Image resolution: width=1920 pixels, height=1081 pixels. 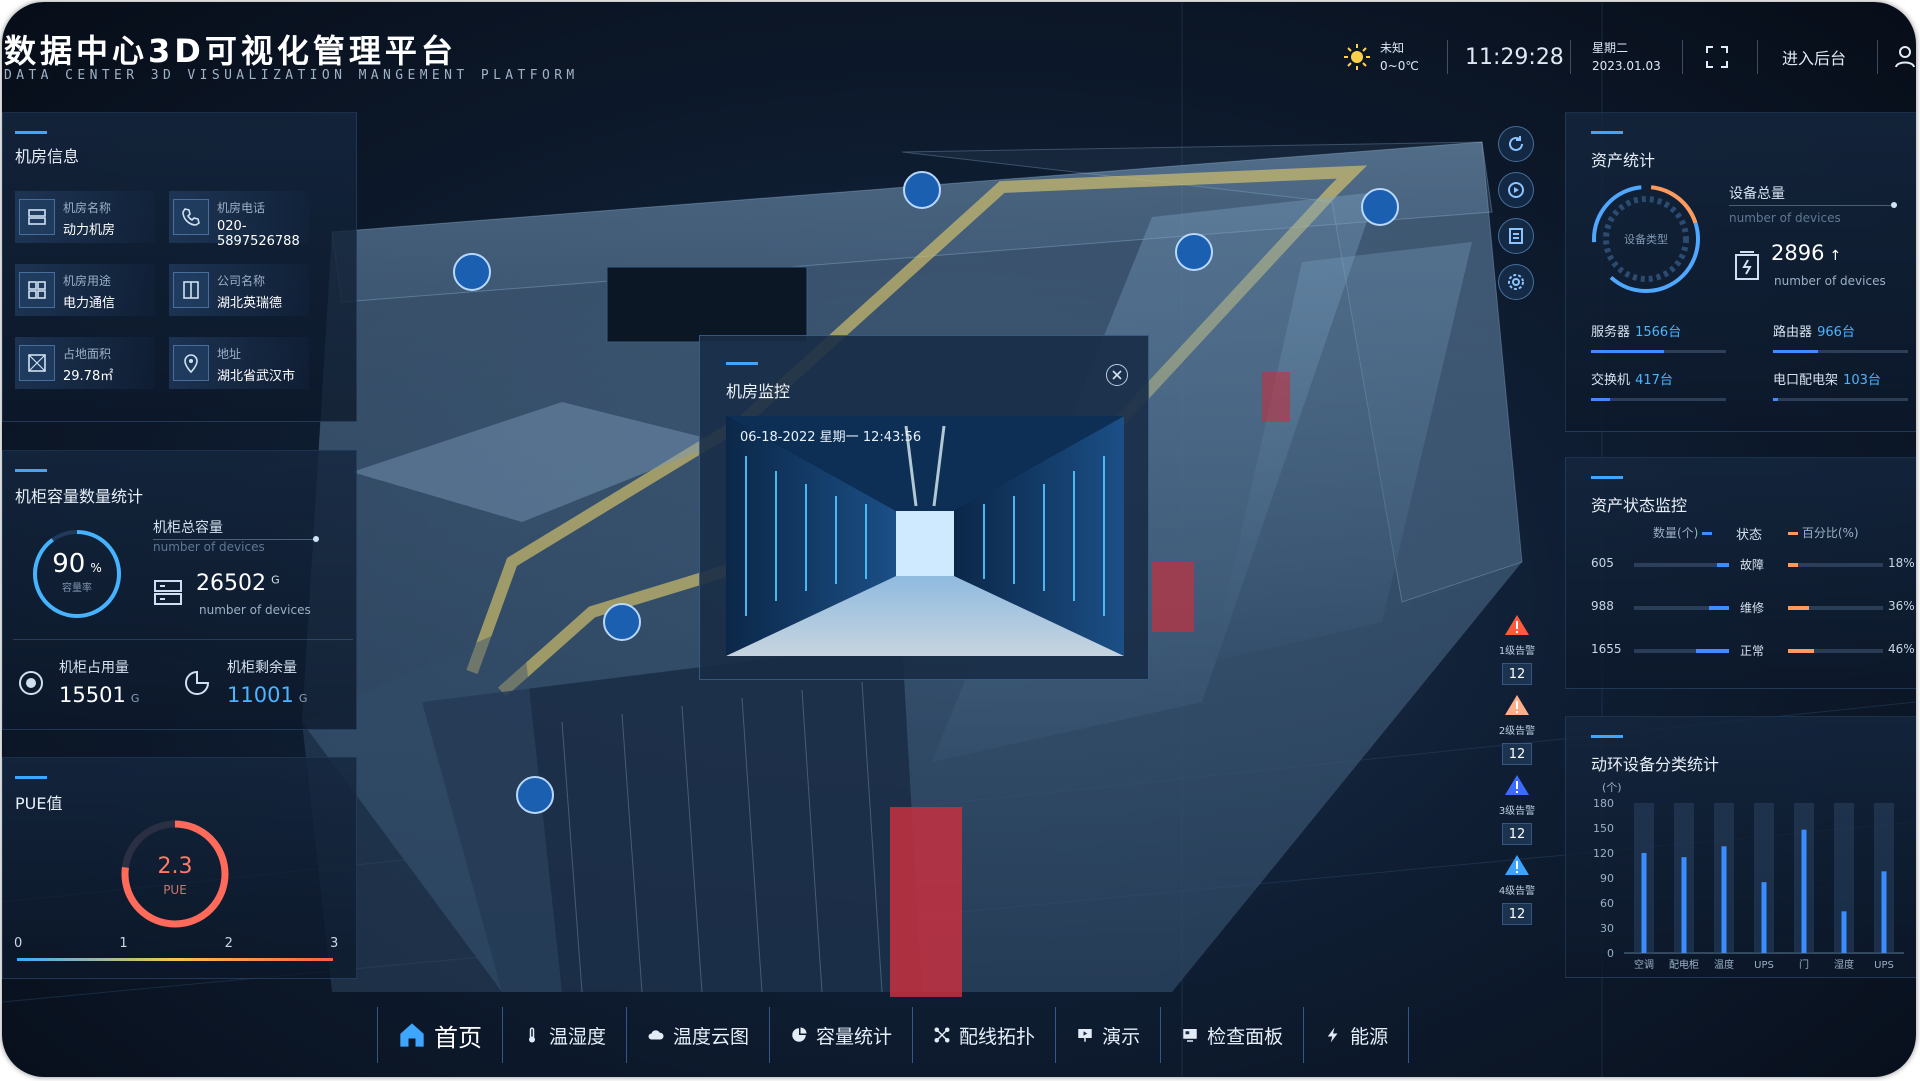 What do you see at coordinates (77, 588) in the screenshot?
I see `capacity-rate-label: 容量率` at bounding box center [77, 588].